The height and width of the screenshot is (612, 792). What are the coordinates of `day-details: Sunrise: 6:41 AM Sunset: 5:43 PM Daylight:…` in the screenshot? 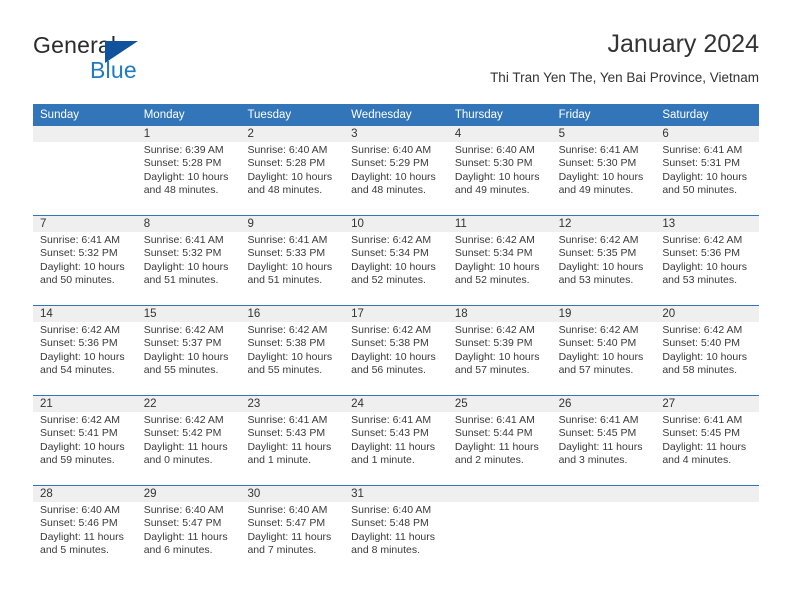 It's located at (397, 441).